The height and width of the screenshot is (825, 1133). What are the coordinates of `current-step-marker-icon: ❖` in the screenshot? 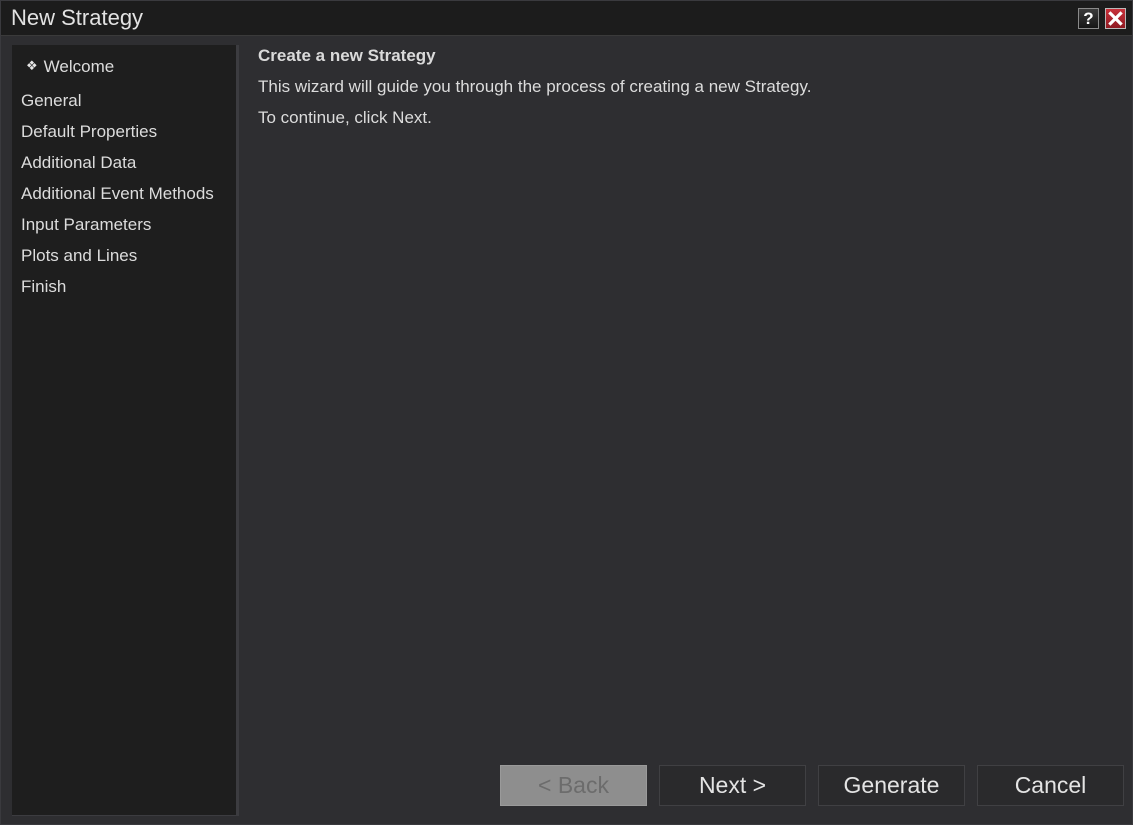 It's located at (32, 65).